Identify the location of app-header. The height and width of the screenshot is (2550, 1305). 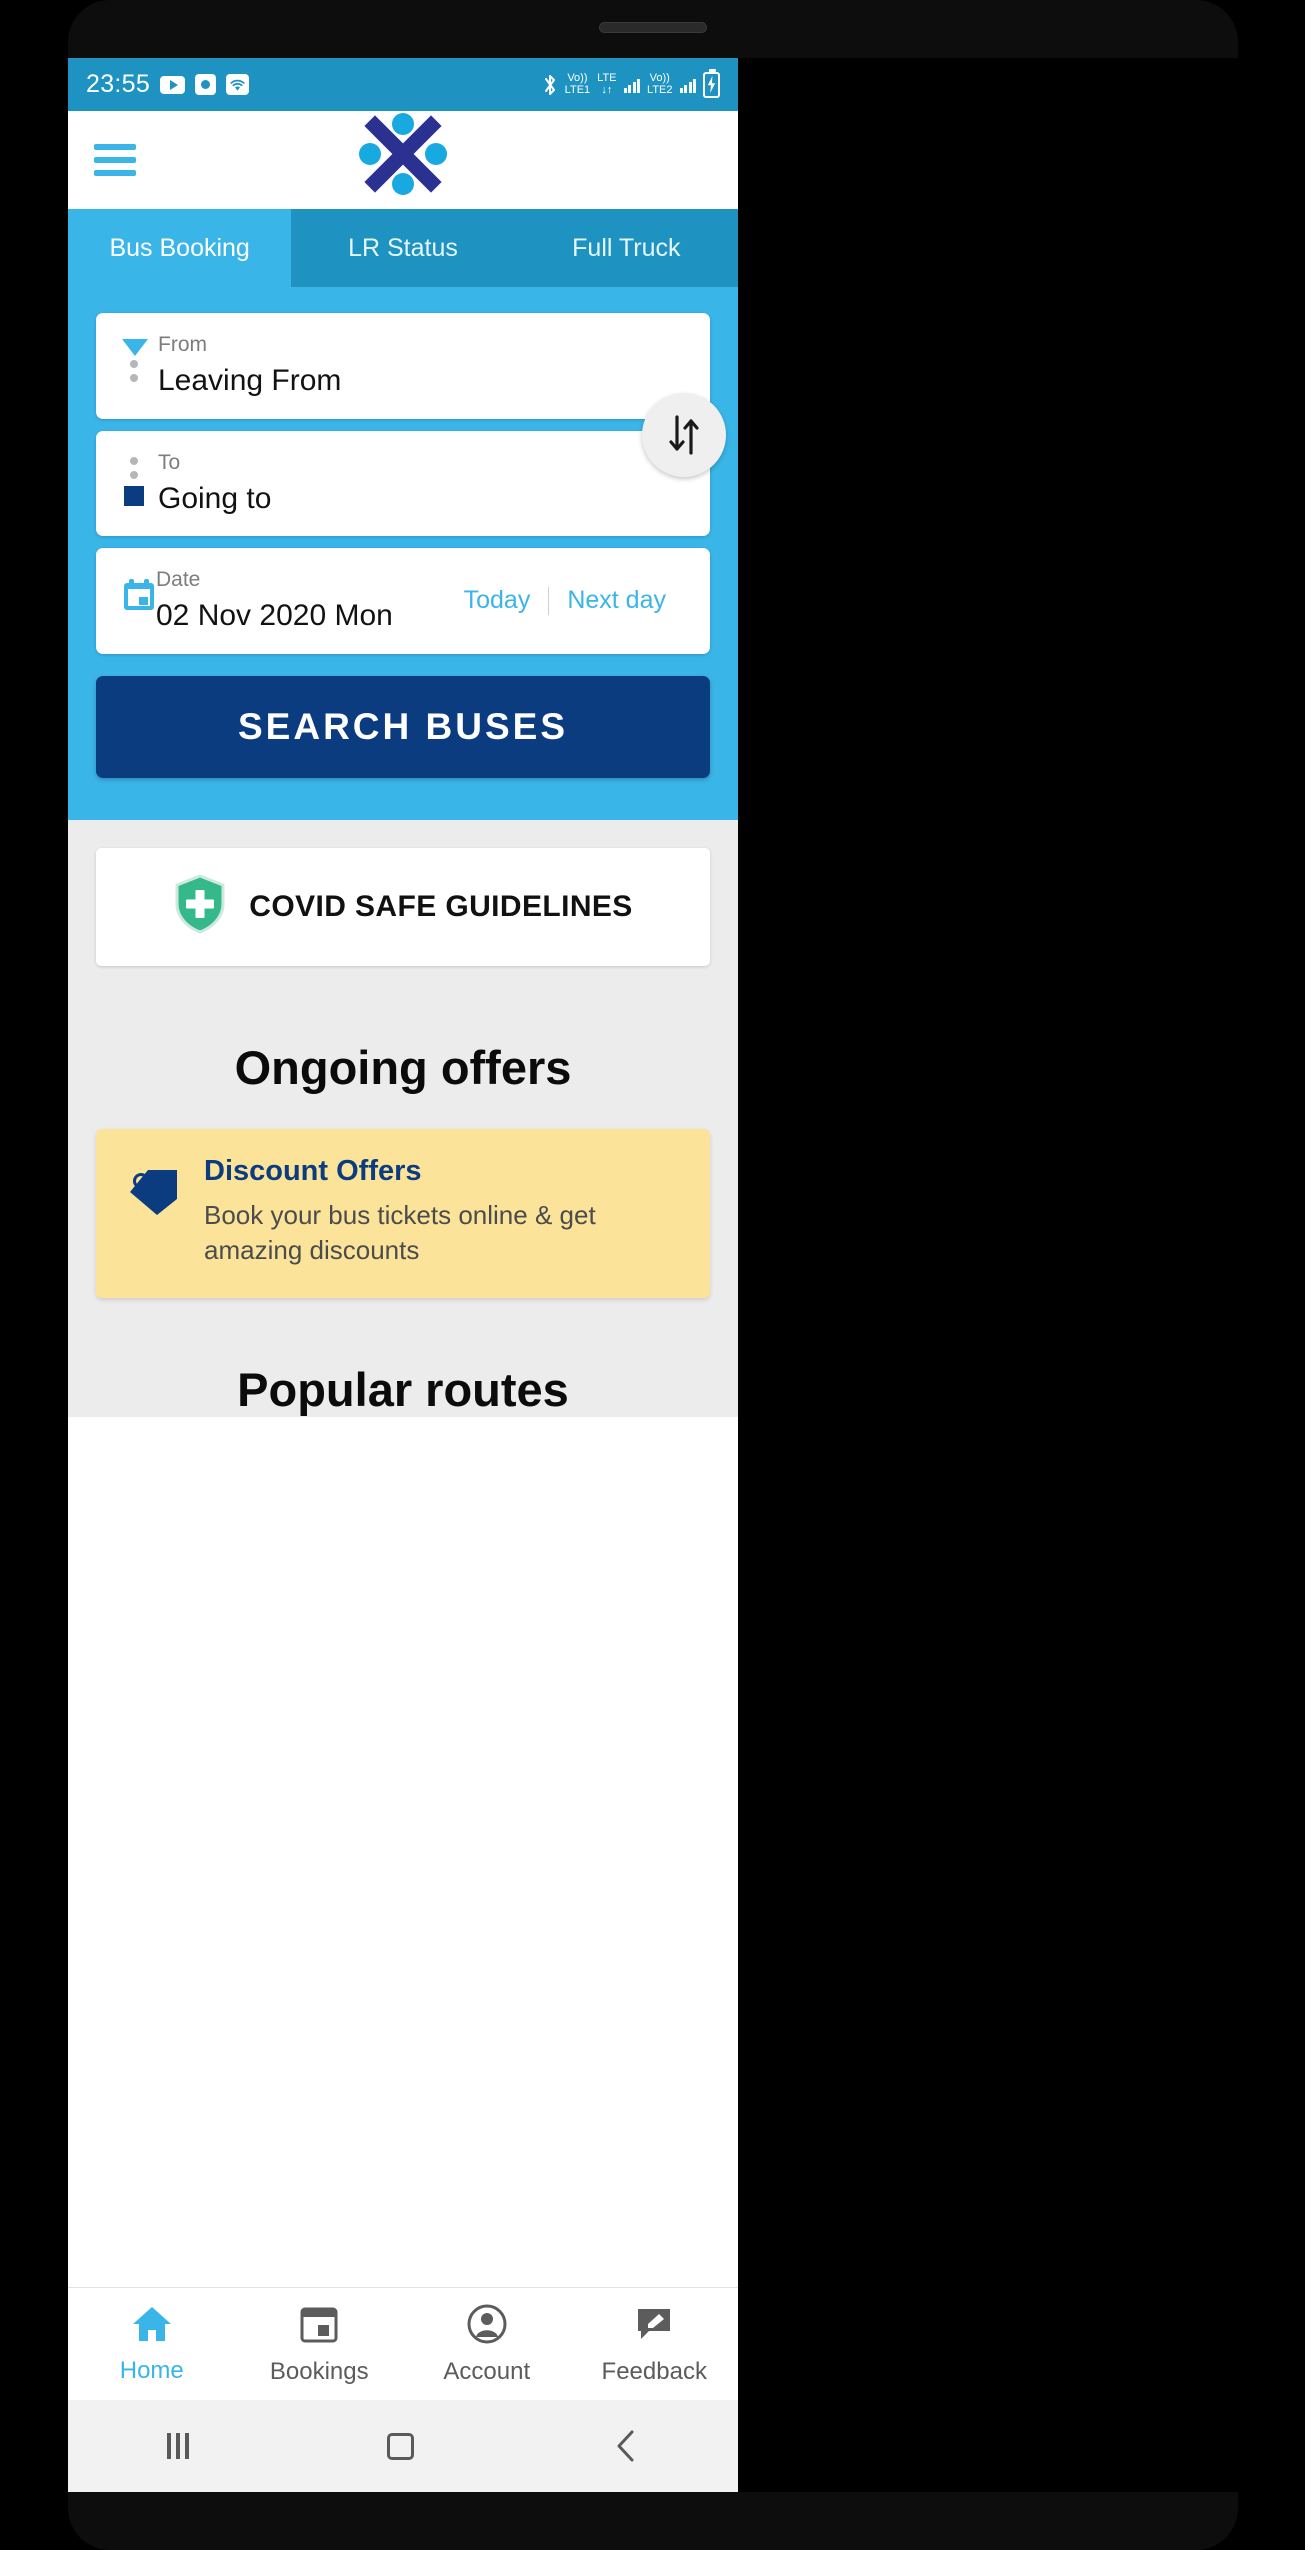
(403, 160).